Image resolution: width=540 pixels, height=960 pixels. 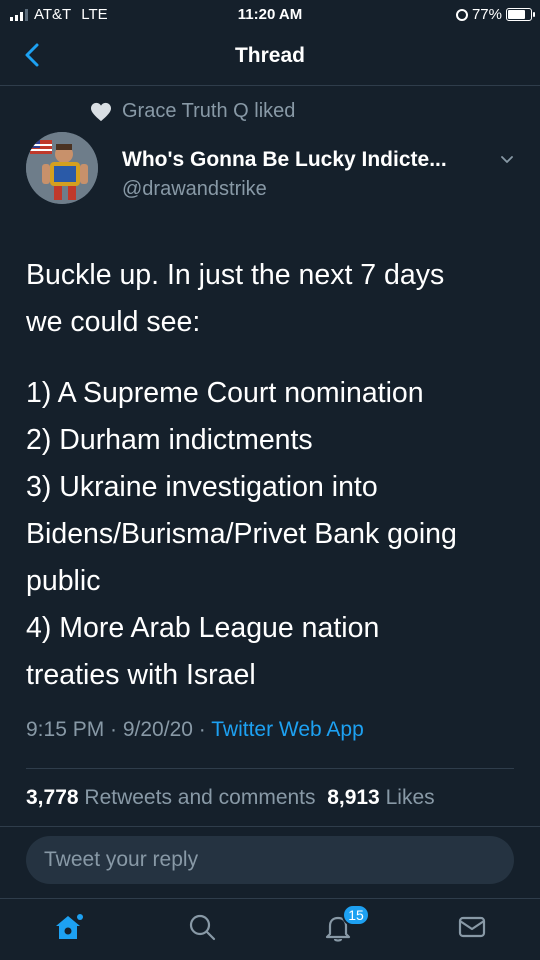 What do you see at coordinates (101, 111) in the screenshot?
I see `heart-icon` at bounding box center [101, 111].